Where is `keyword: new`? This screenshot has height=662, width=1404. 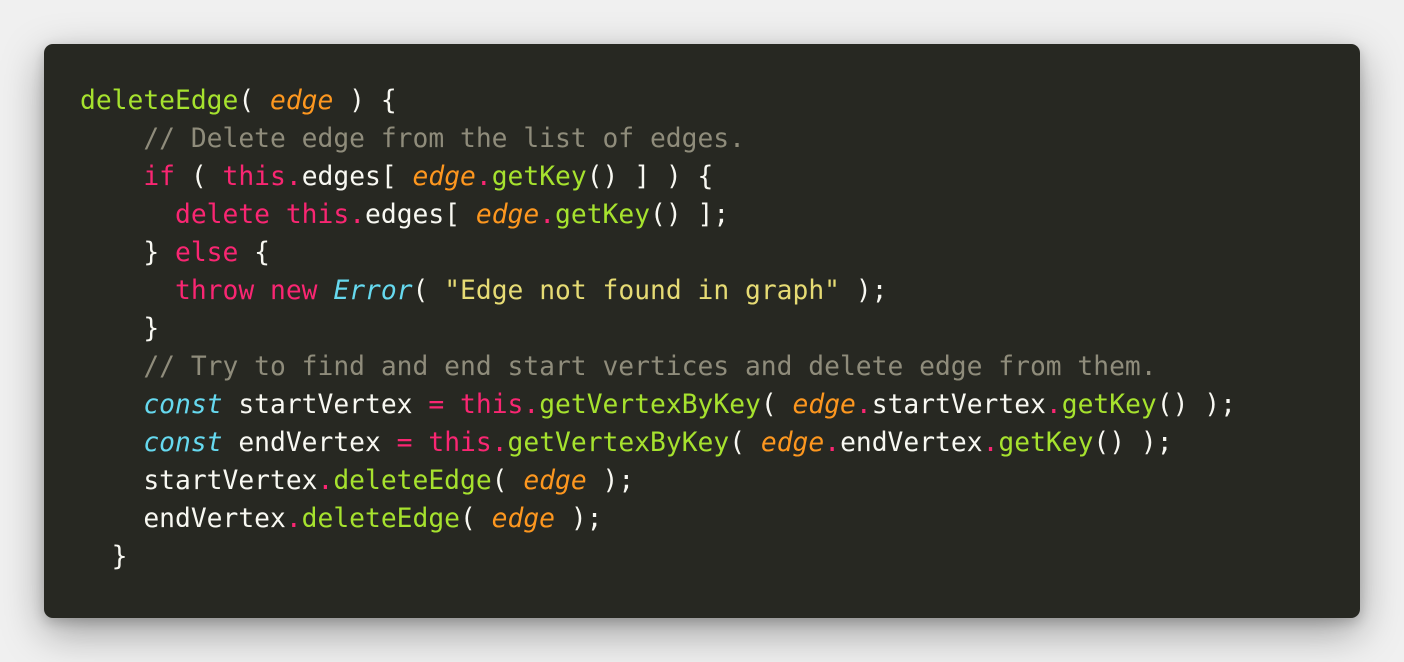
keyword: new is located at coordinates (294, 291).